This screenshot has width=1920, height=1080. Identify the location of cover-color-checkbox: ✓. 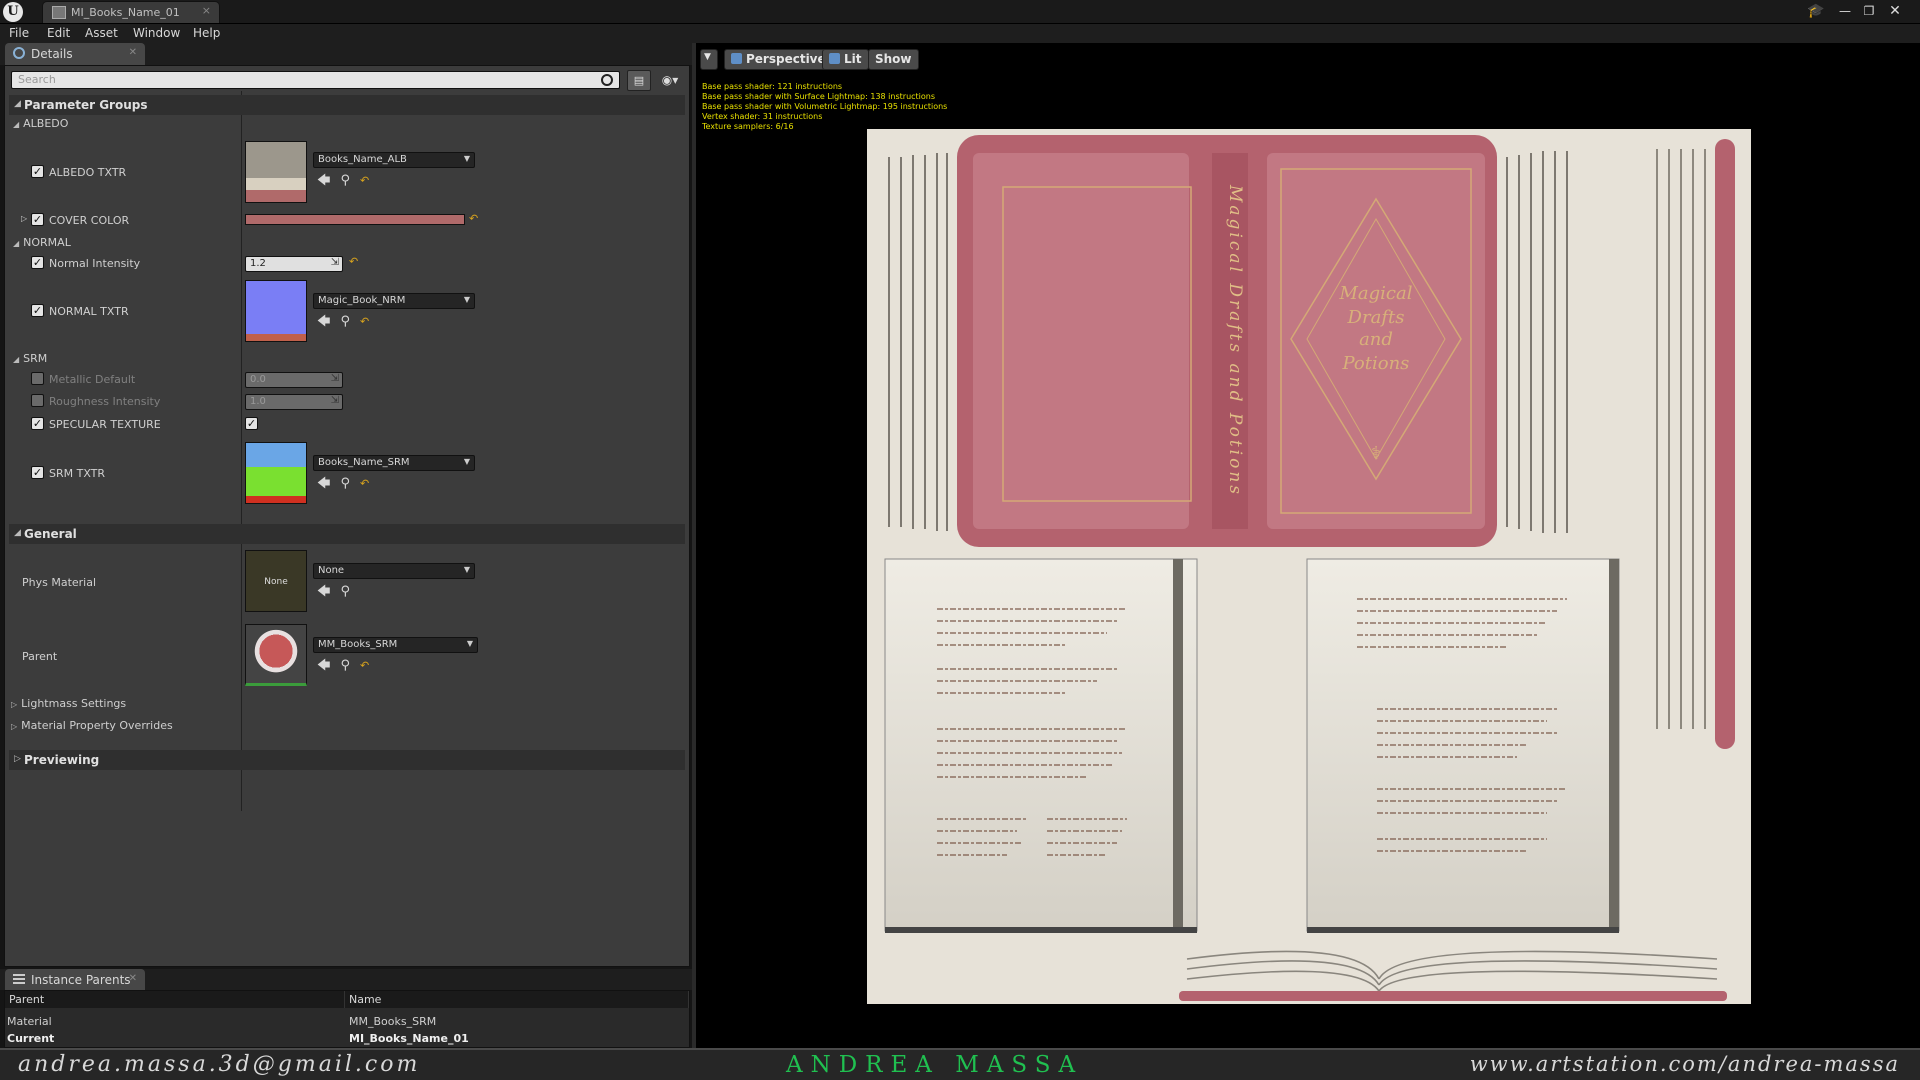
(37, 219).